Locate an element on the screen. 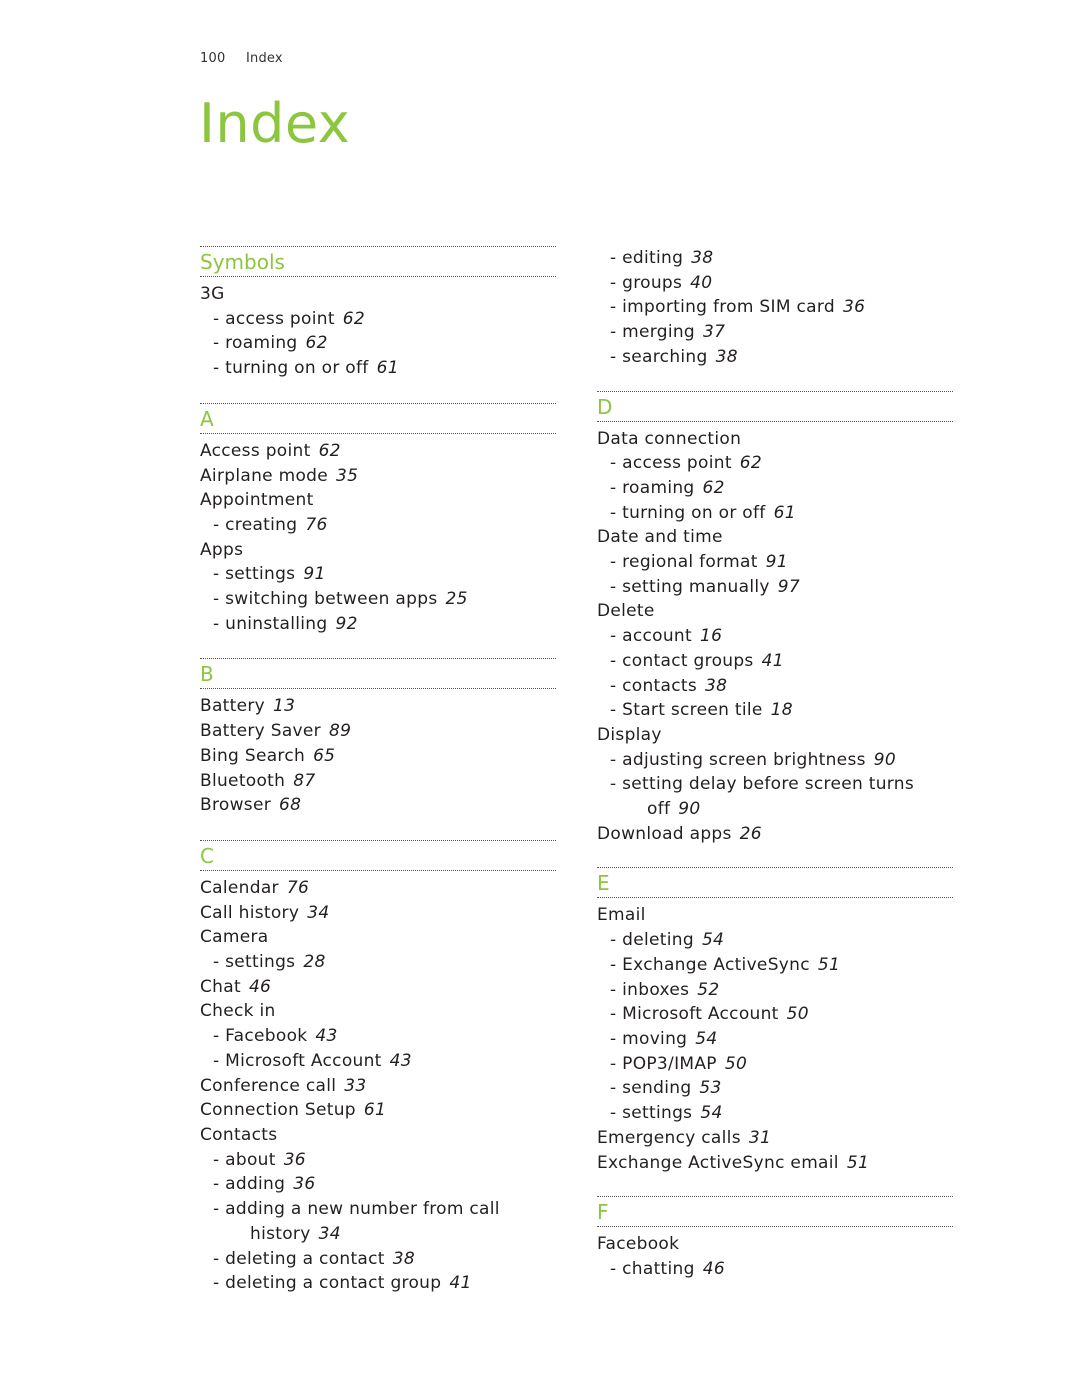 Image resolution: width=1080 pixels, height=1397 pixels. index-subentry: - chatting 46 is located at coordinates (775, 1269).